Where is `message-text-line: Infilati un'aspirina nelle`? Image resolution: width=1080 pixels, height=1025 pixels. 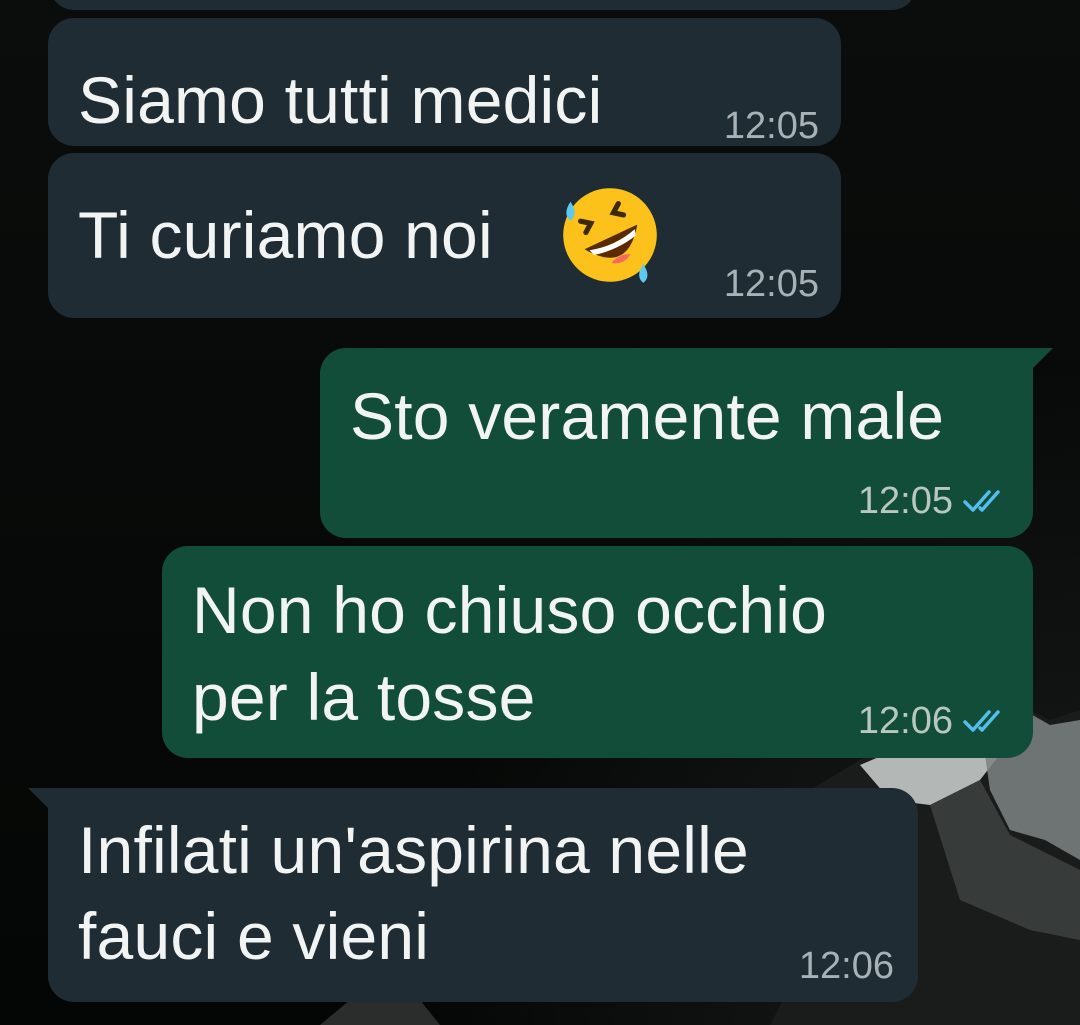 message-text-line: Infilati un'aspirina nelle is located at coordinates (413, 850).